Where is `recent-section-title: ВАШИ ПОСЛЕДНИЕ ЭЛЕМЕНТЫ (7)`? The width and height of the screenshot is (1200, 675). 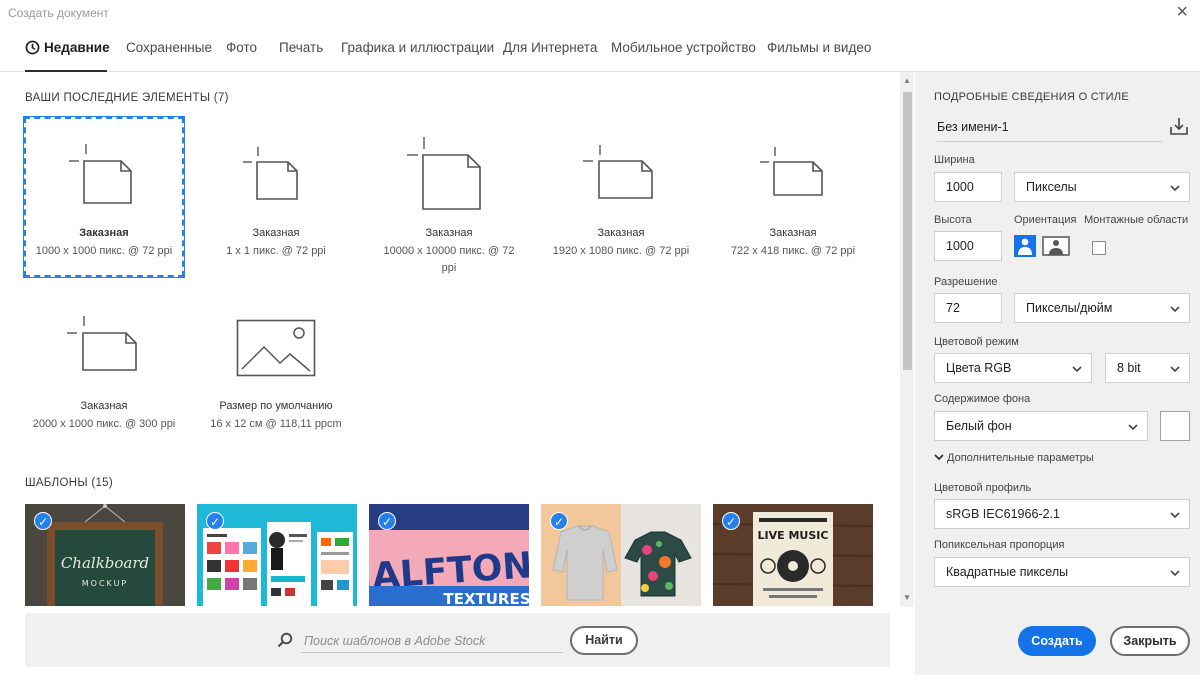
recent-section-title: ВАШИ ПОСЛЕДНИЕ ЭЛЕМЕНТЫ (7) is located at coordinates (127, 98).